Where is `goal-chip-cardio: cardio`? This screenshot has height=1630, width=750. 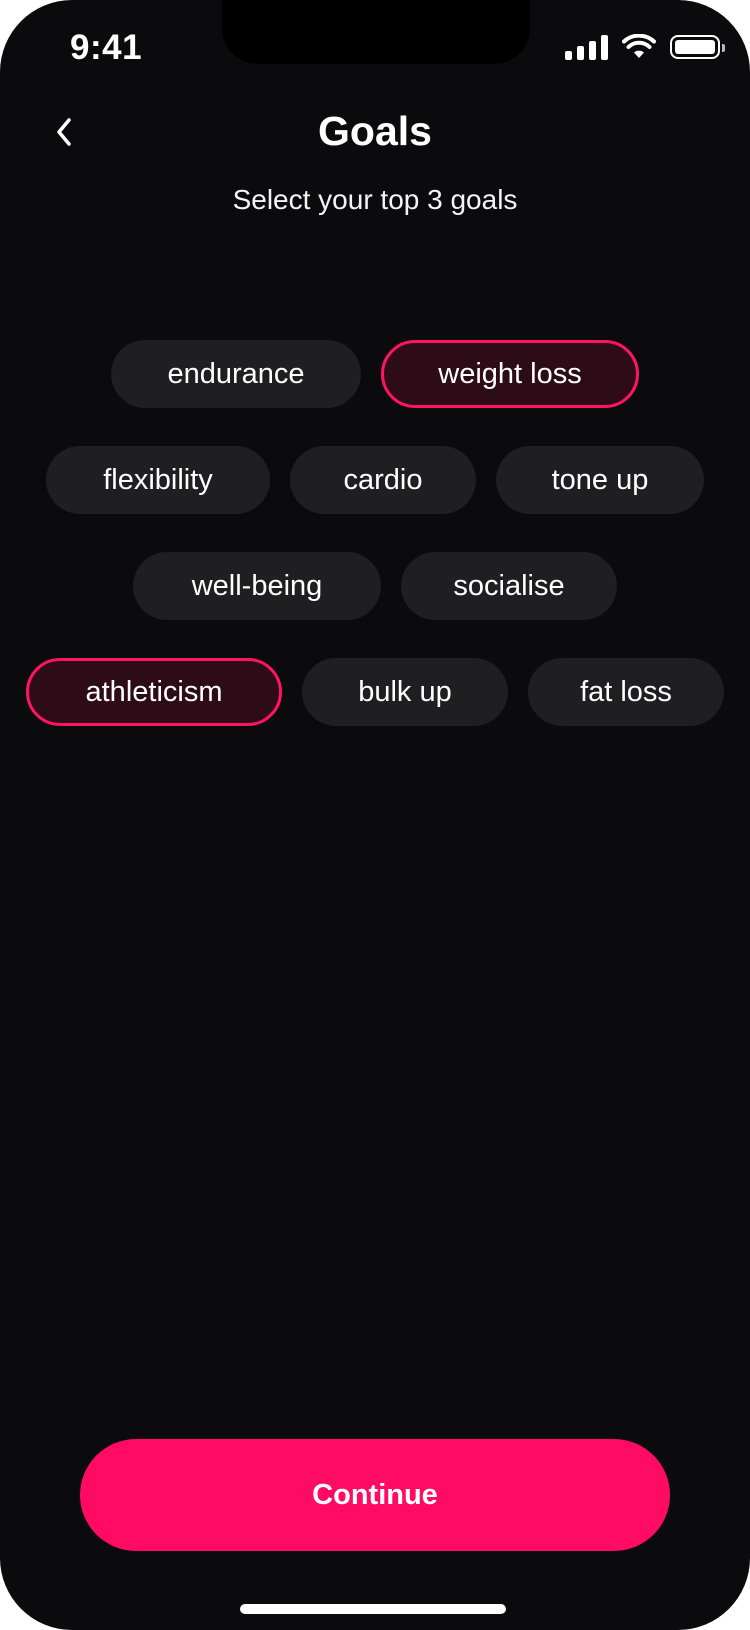
goal-chip-cardio: cardio is located at coordinates (383, 480).